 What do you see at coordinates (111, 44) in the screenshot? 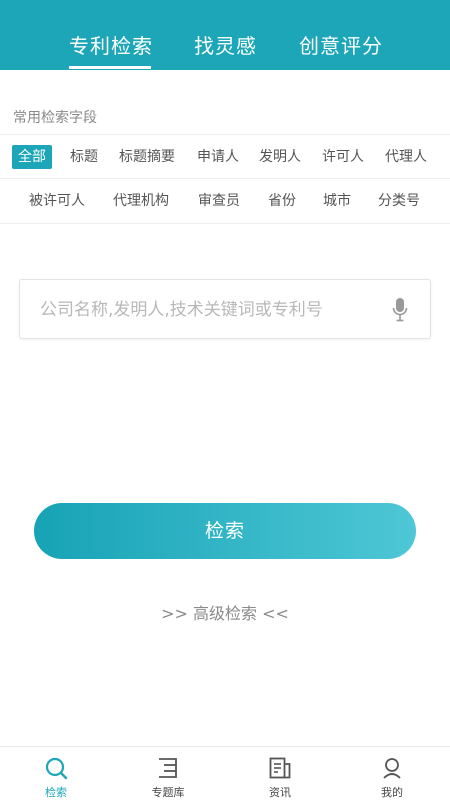
I see `tab-patent-search: 专利检索` at bounding box center [111, 44].